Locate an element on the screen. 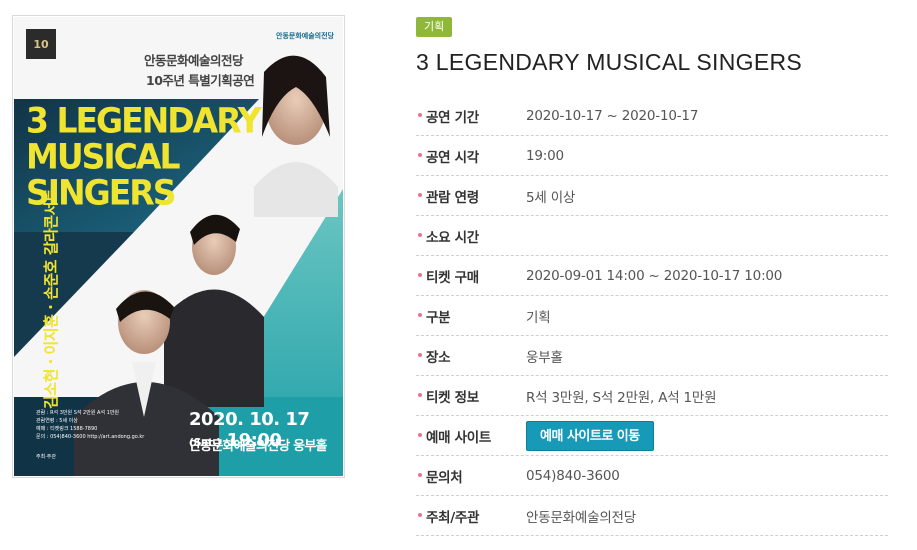  info-label: 구분 is located at coordinates (471, 316).